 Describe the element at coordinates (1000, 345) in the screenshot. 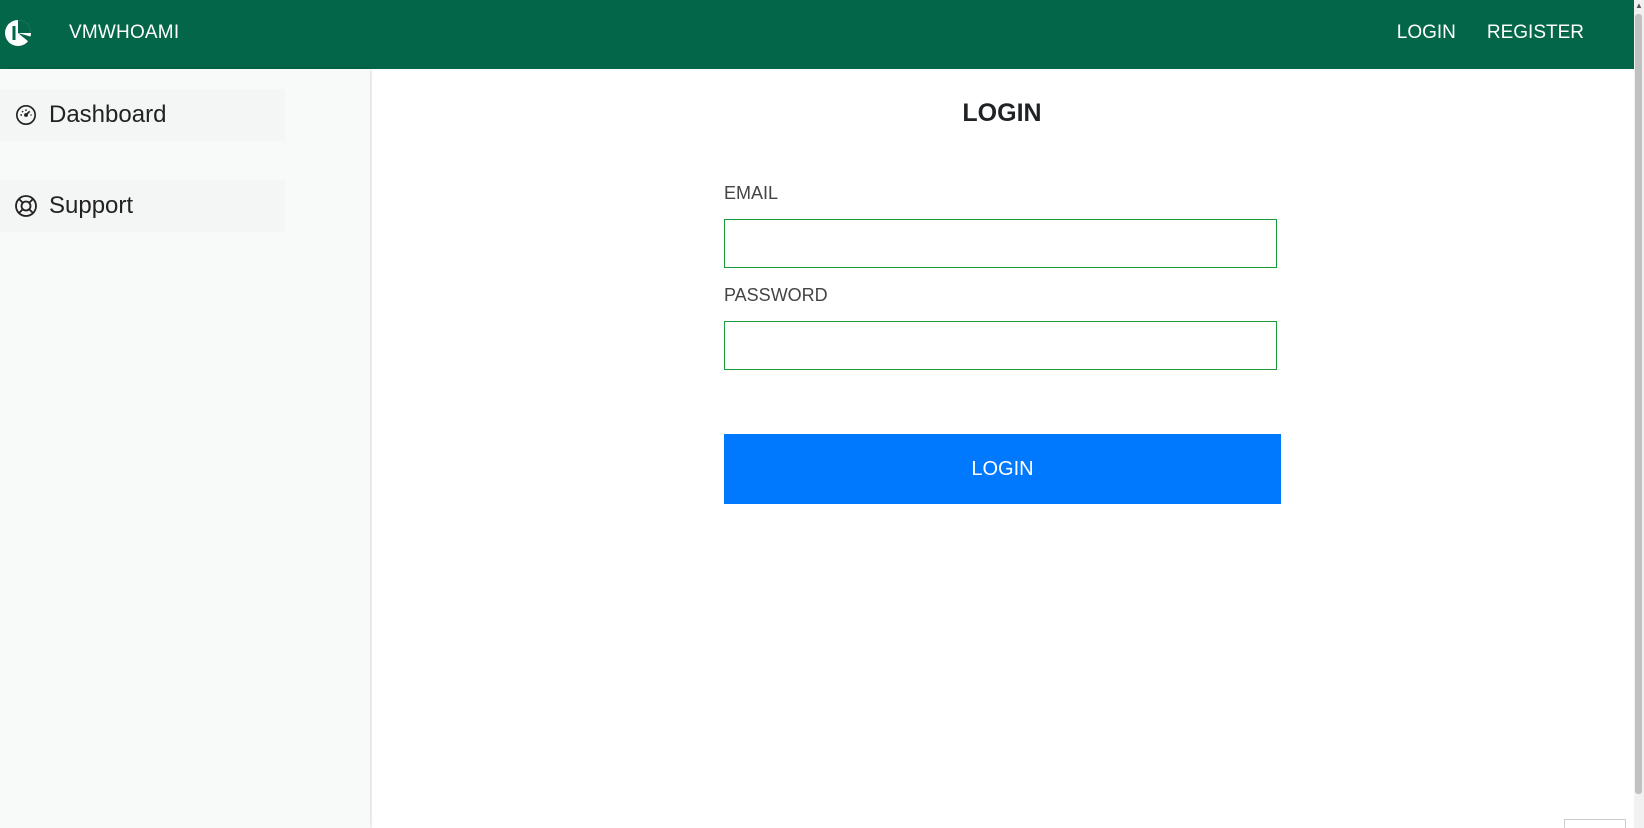

I see `password-field` at that location.